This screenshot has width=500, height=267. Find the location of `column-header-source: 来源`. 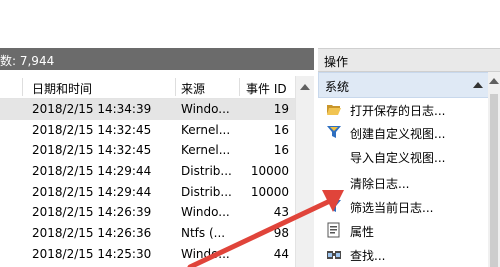

column-header-source: 来源 is located at coordinates (193, 88).